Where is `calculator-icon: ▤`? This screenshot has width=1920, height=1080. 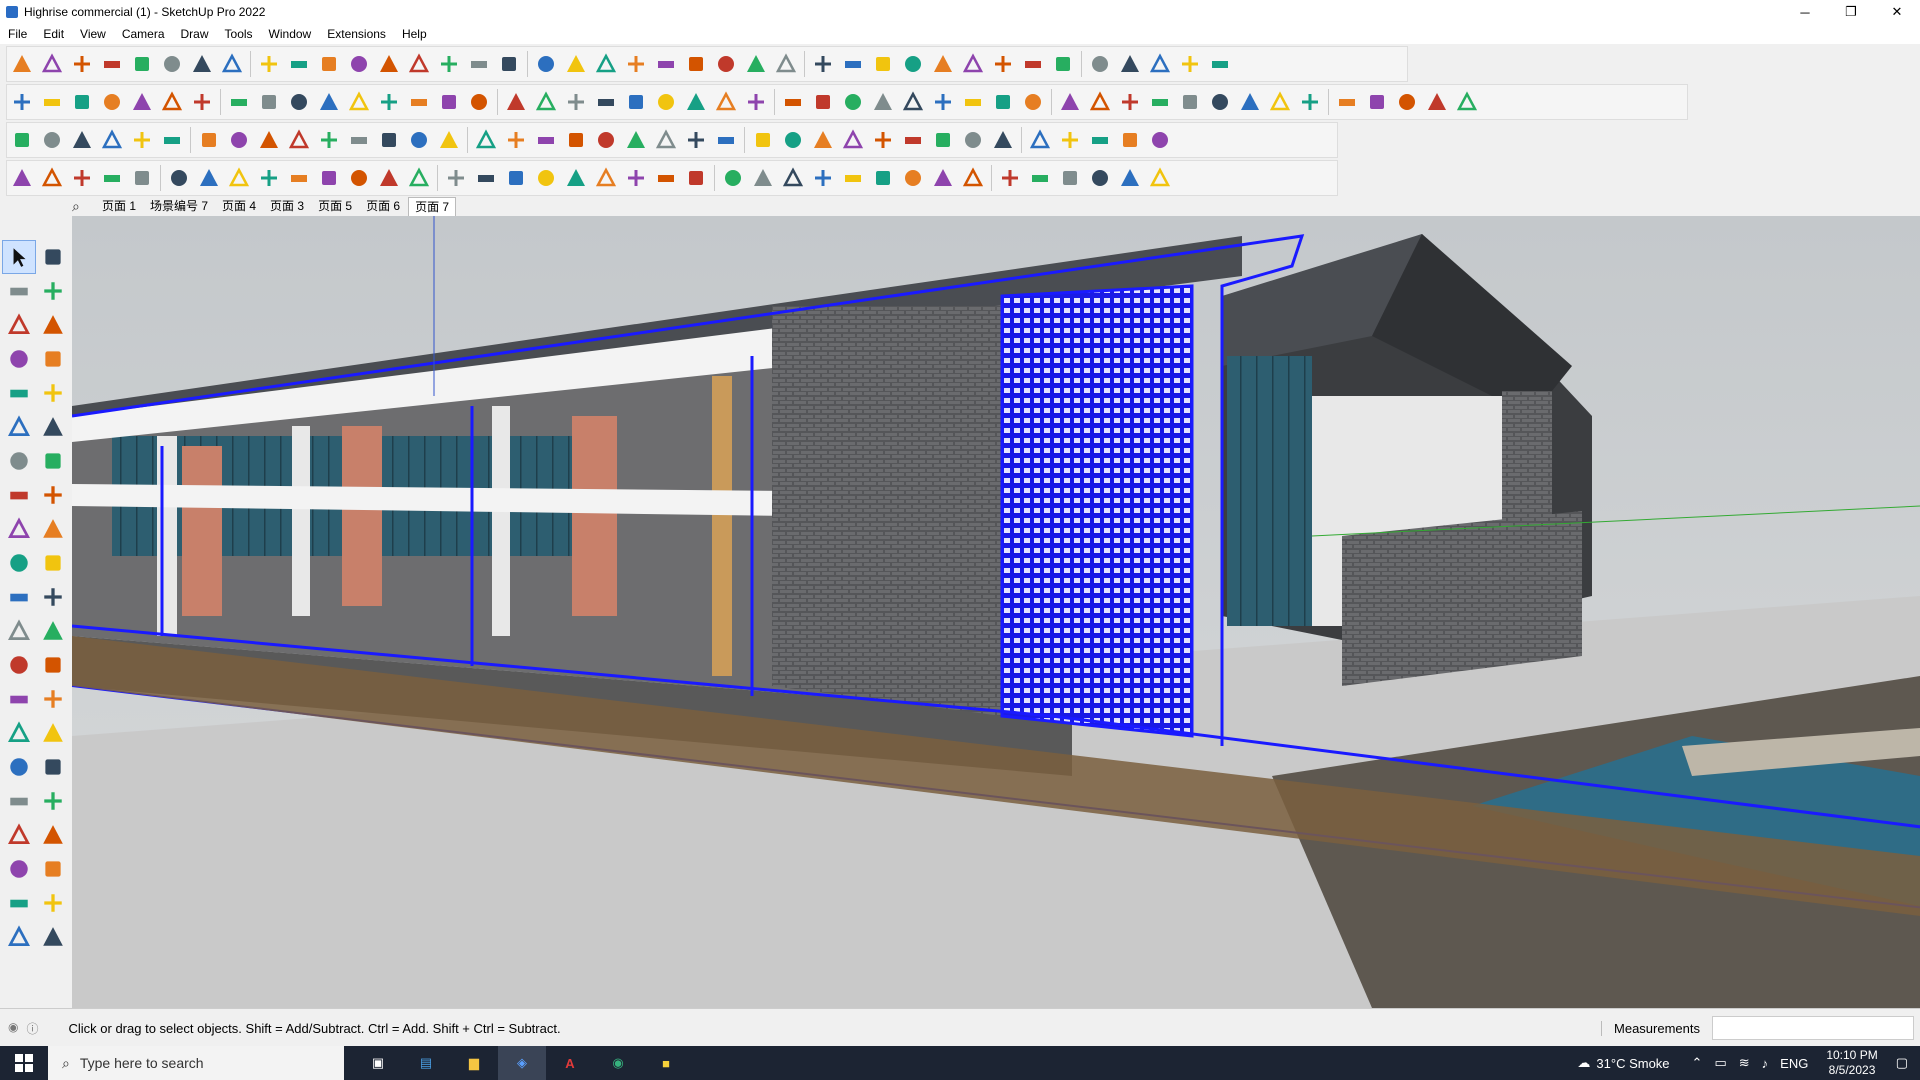
calculator-icon: ▤ is located at coordinates (426, 1063).